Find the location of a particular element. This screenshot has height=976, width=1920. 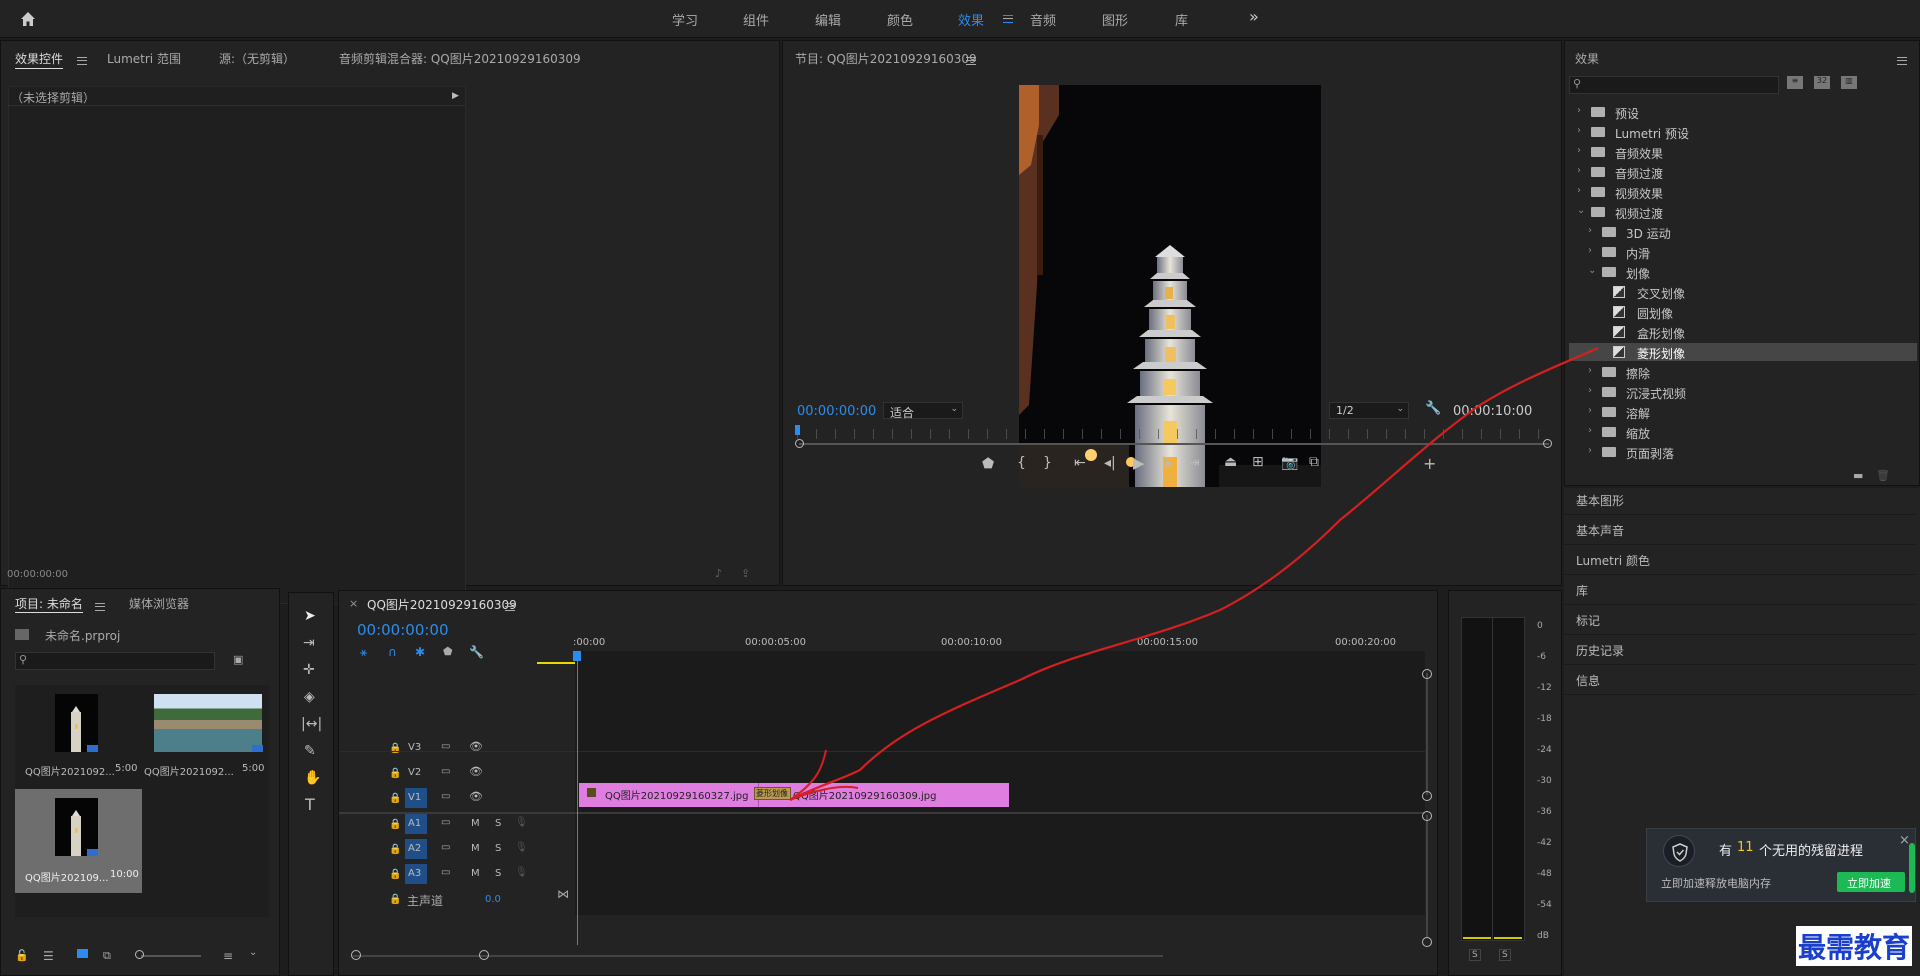

effects-tree-item: › 沉浸式视频 is located at coordinates (1743, 392).